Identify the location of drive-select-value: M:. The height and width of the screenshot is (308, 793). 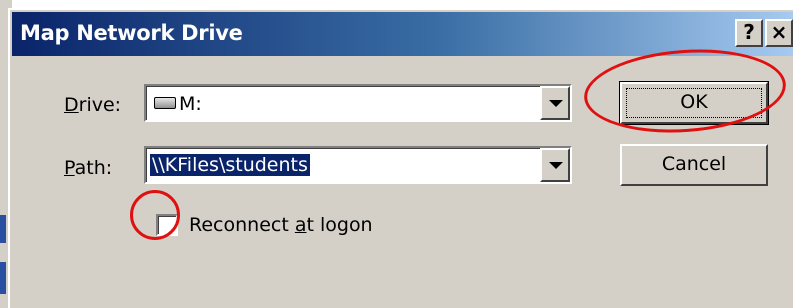
(178, 104).